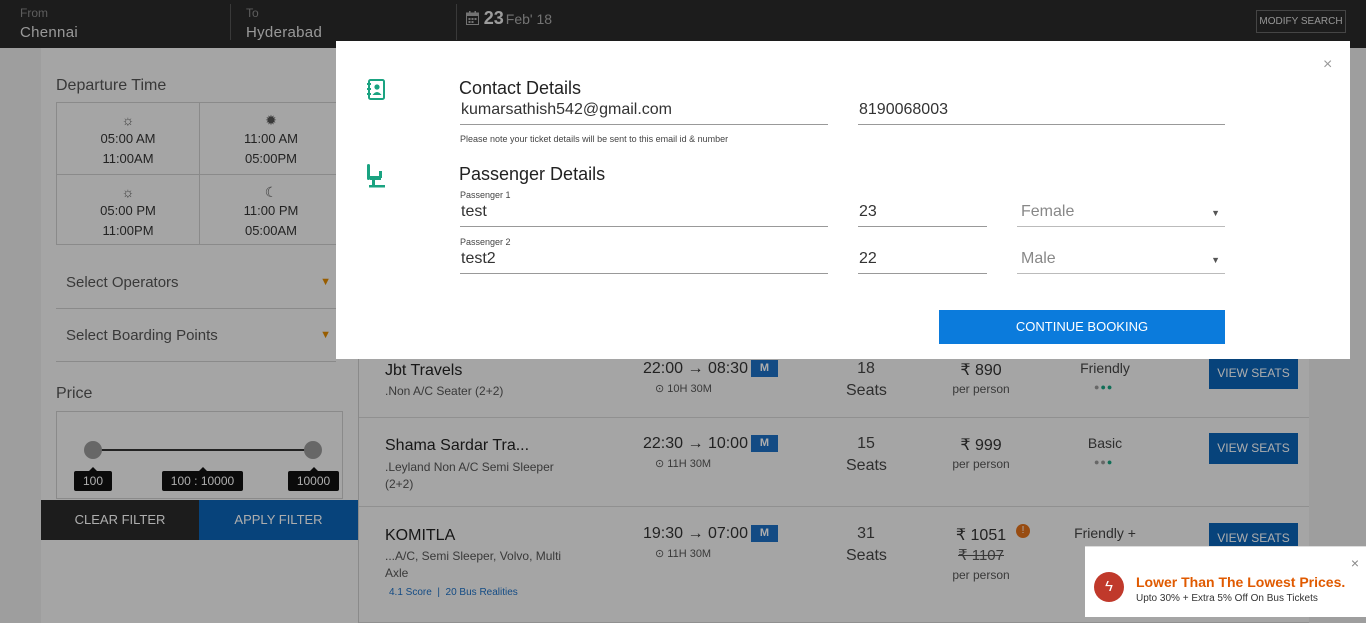  I want to click on contact-book-icon, so click(376, 89).